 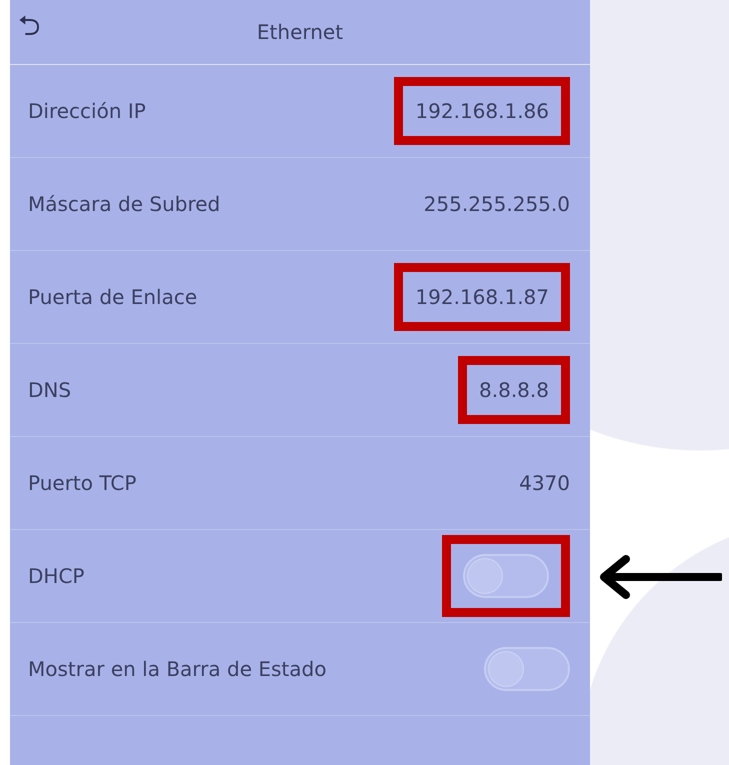 What do you see at coordinates (497, 204) in the screenshot?
I see `setting-value: 255.255.255.0` at bounding box center [497, 204].